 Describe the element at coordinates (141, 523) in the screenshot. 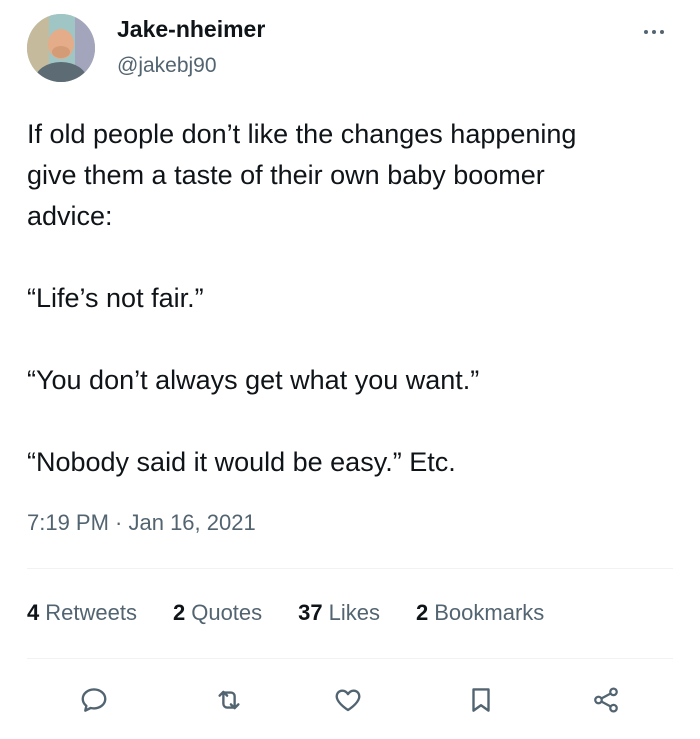

I see `tweet-timestamp: 7:19 PM · Jan 16, 2021` at that location.